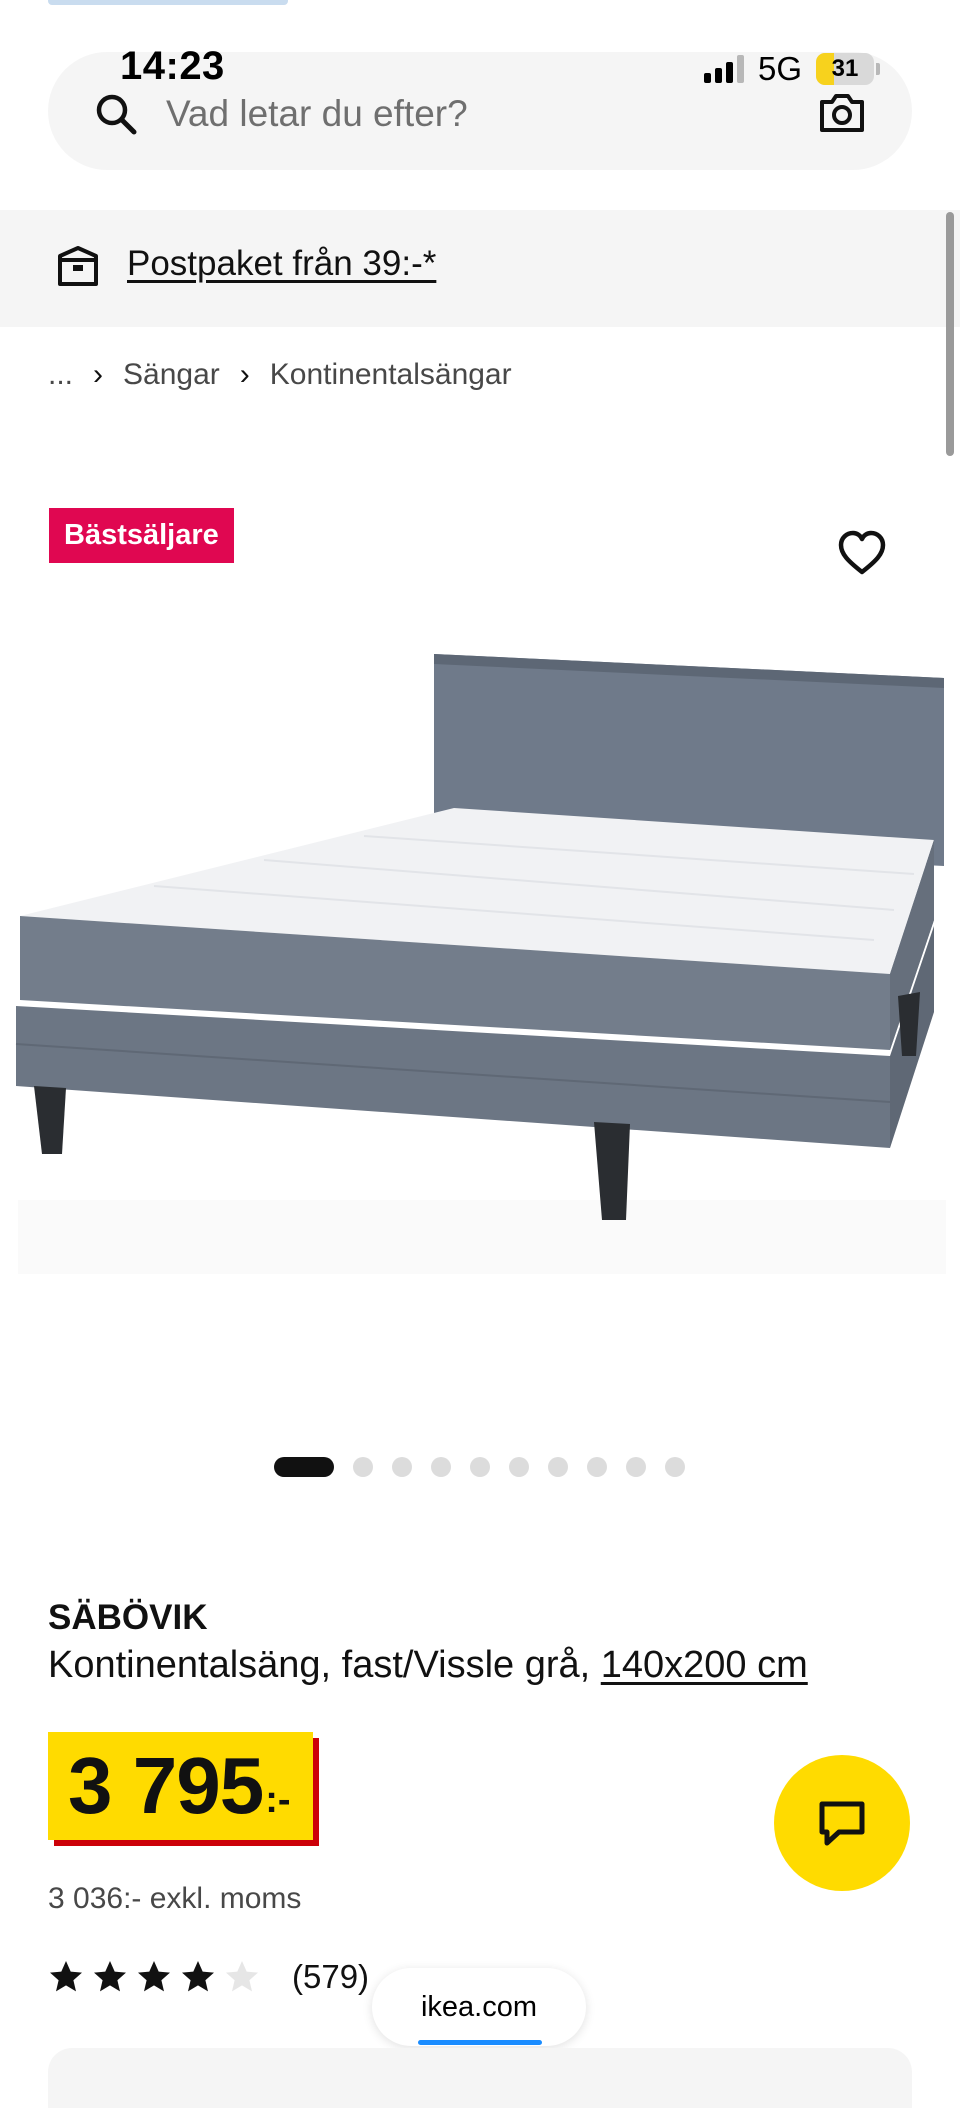 Image resolution: width=960 pixels, height=2108 pixels. What do you see at coordinates (479, 2007) in the screenshot?
I see `url-bar: ikea.com` at bounding box center [479, 2007].